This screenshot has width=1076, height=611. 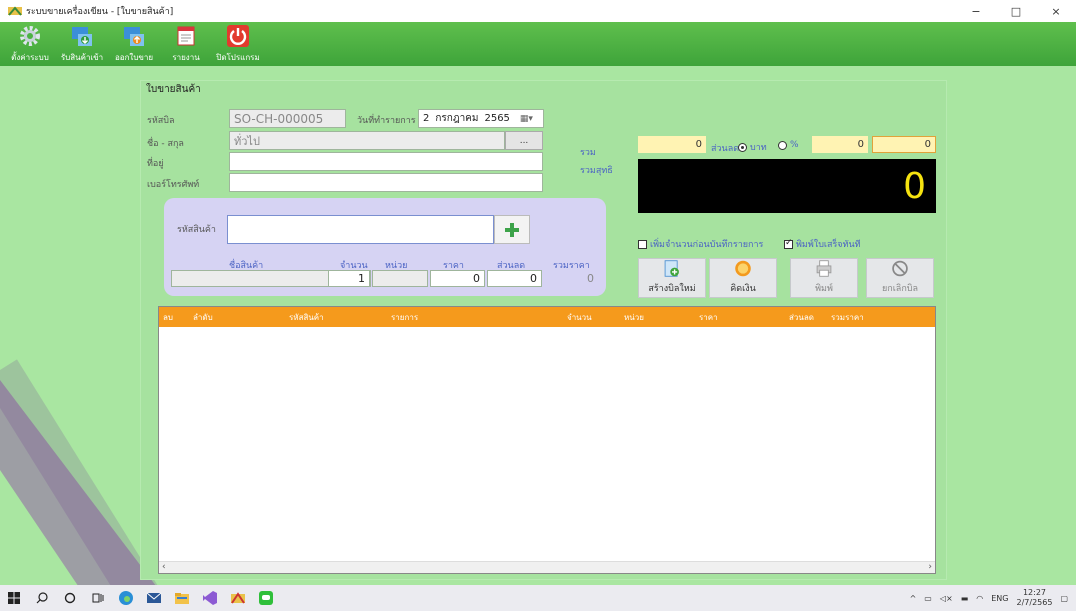 I want to click on phone-field, so click(x=386, y=182).